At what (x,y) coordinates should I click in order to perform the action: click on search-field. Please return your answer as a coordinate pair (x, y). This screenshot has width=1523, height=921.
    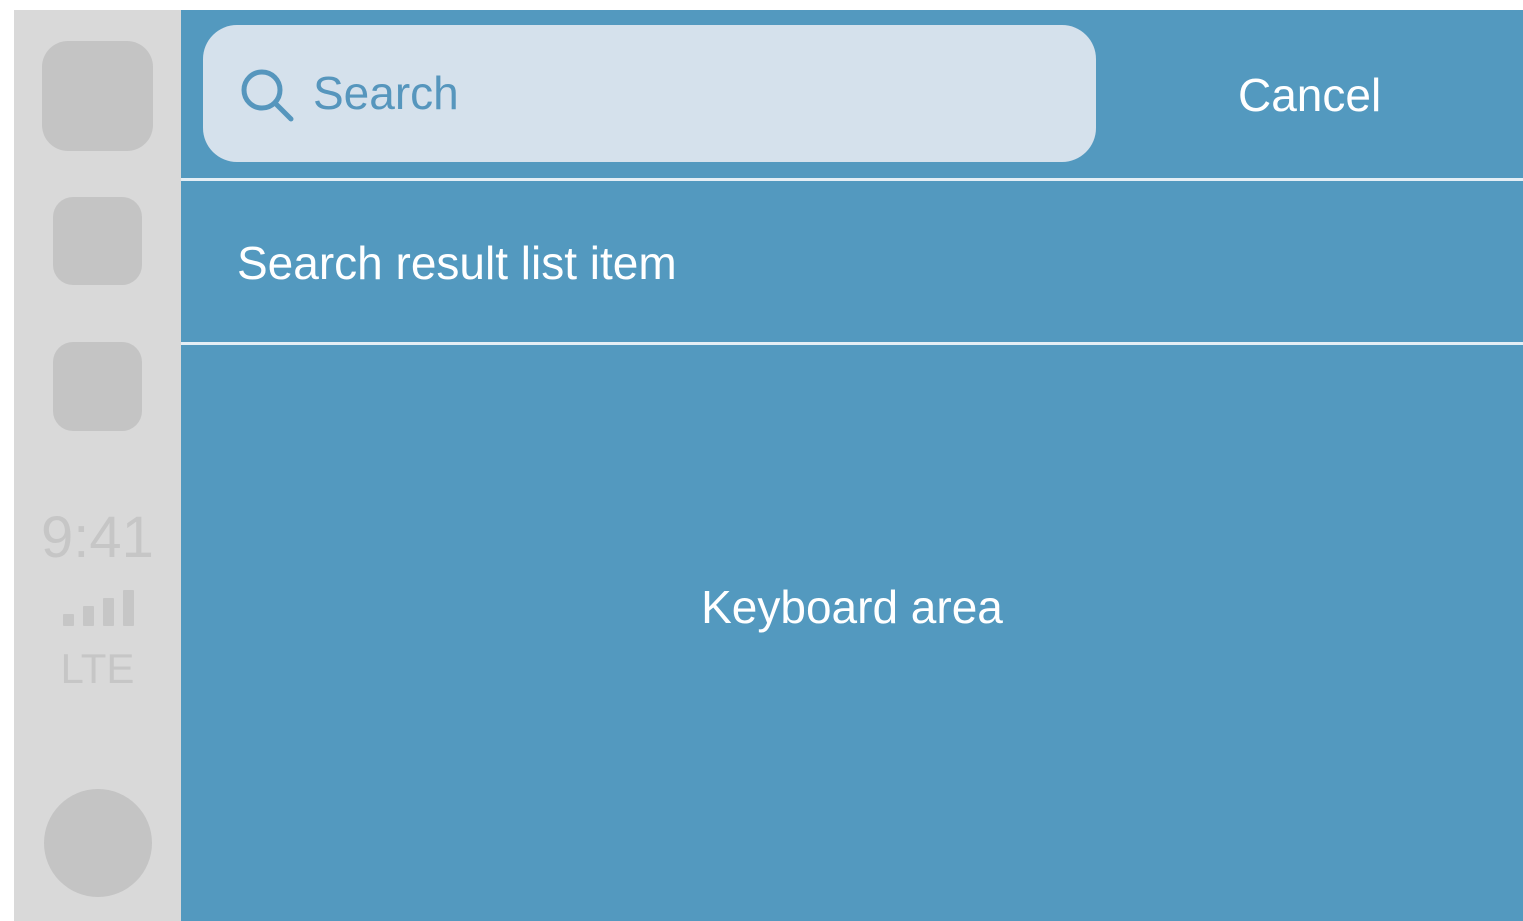
    Looking at the image, I should click on (649, 93).